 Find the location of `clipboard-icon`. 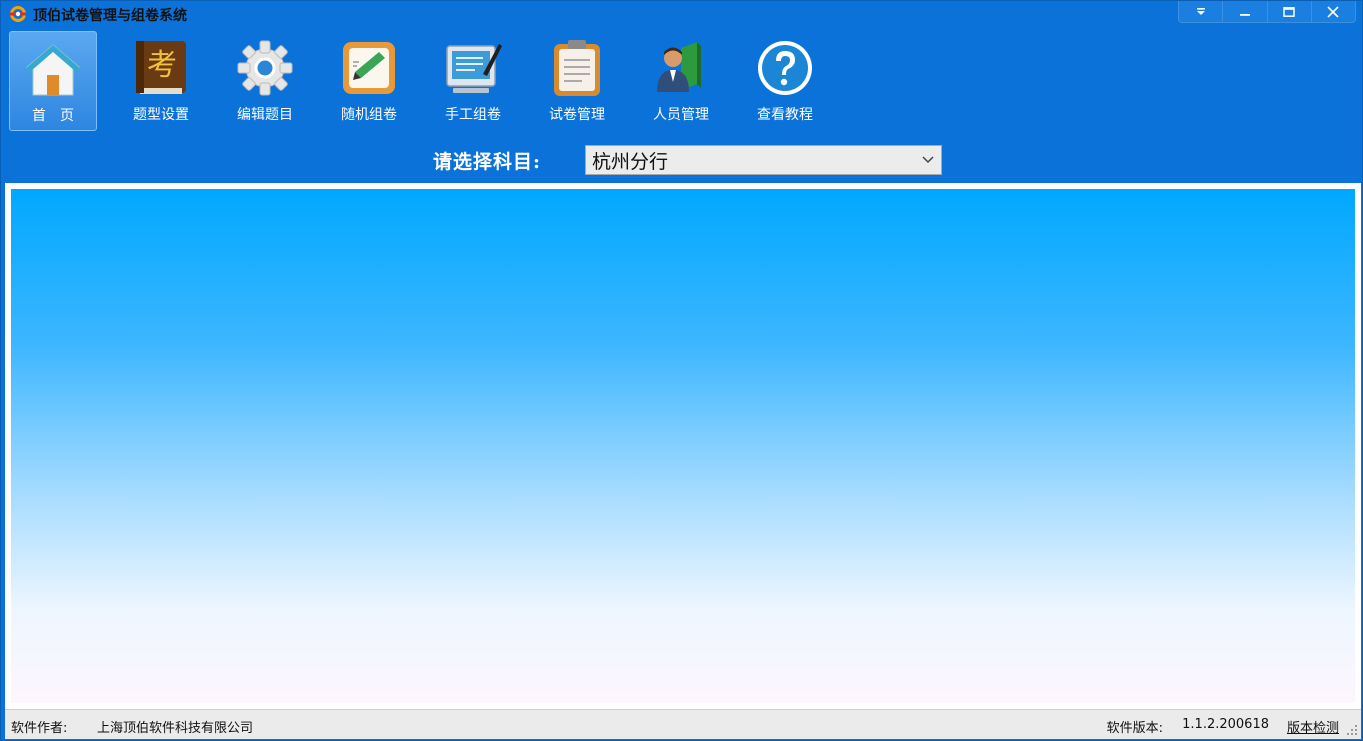

clipboard-icon is located at coordinates (577, 68).